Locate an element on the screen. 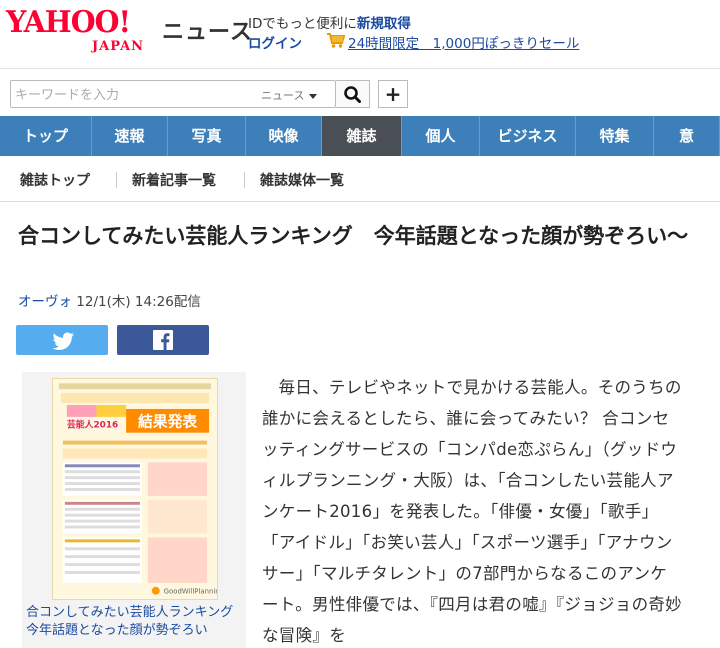  twitter-icon is located at coordinates (63, 341).